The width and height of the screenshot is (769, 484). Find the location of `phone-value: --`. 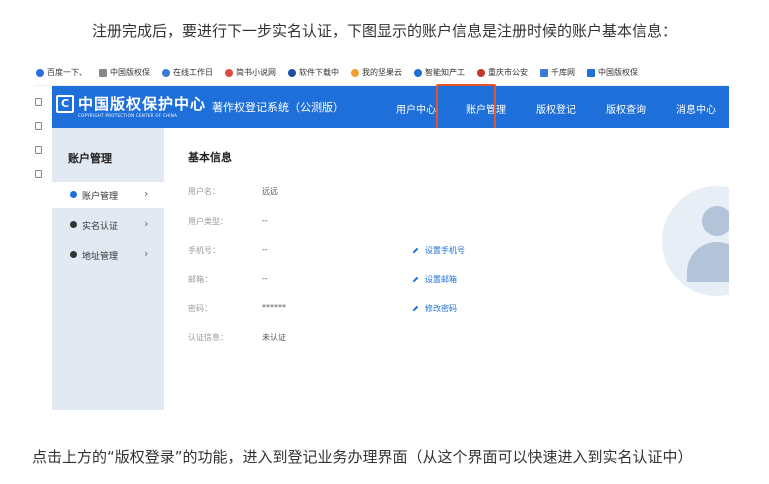

phone-value: -- is located at coordinates (265, 249).